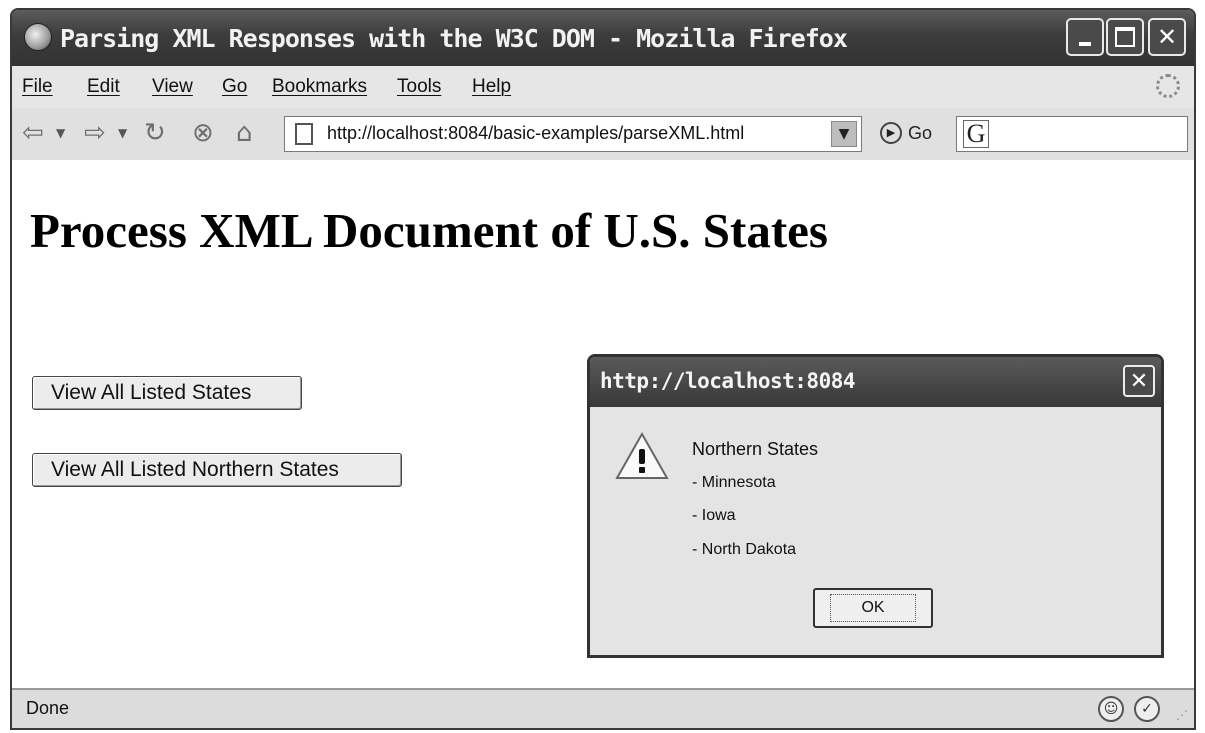  What do you see at coordinates (976, 134) in the screenshot?
I see `google-search-icon: G` at bounding box center [976, 134].